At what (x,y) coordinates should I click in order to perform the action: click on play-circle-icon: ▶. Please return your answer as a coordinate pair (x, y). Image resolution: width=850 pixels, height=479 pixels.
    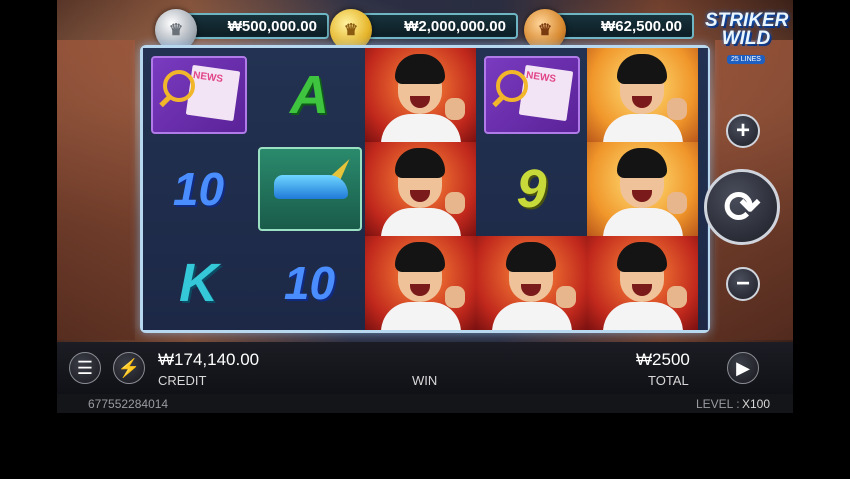
    Looking at the image, I should click on (743, 368).